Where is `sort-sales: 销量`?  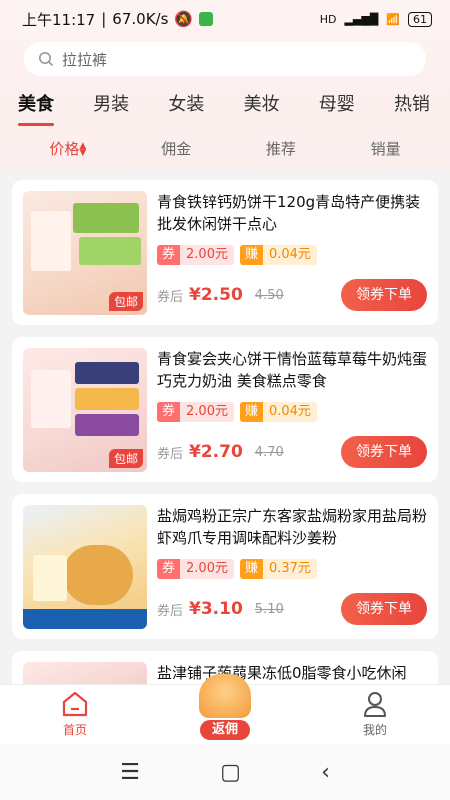 sort-sales: 销量 is located at coordinates (386, 148).